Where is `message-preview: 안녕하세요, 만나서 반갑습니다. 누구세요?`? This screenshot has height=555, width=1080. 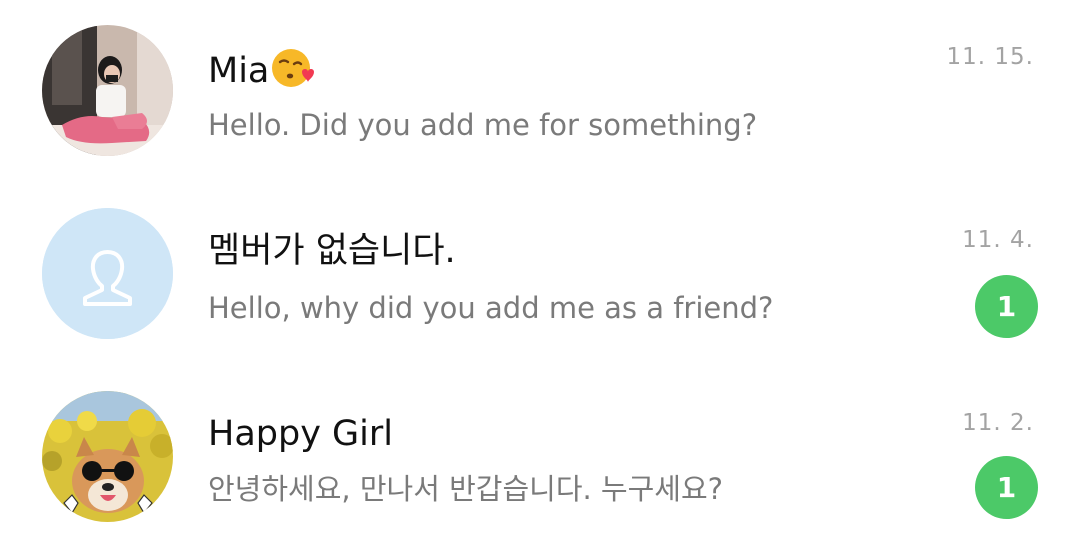 message-preview: 안녕하세요, 만나서 반갑습니다. 누구세요? is located at coordinates (466, 489).